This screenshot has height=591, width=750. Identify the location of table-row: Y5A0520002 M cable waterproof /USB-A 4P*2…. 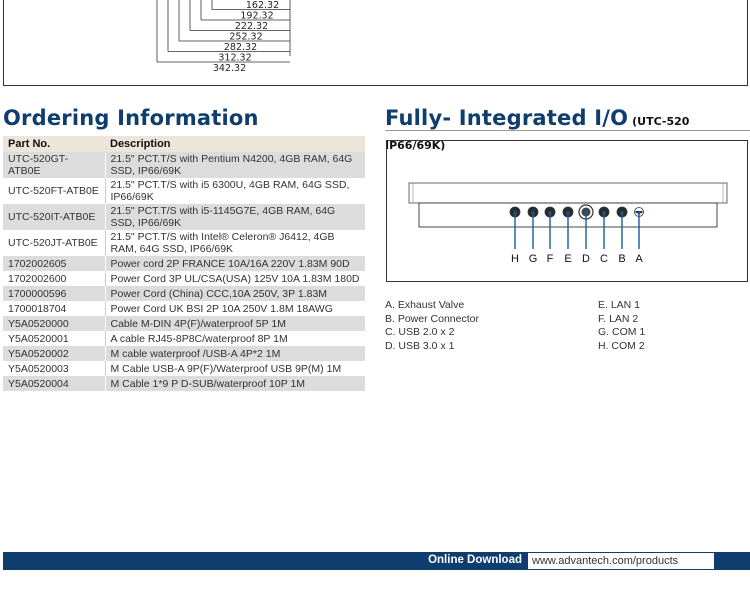
(184, 353).